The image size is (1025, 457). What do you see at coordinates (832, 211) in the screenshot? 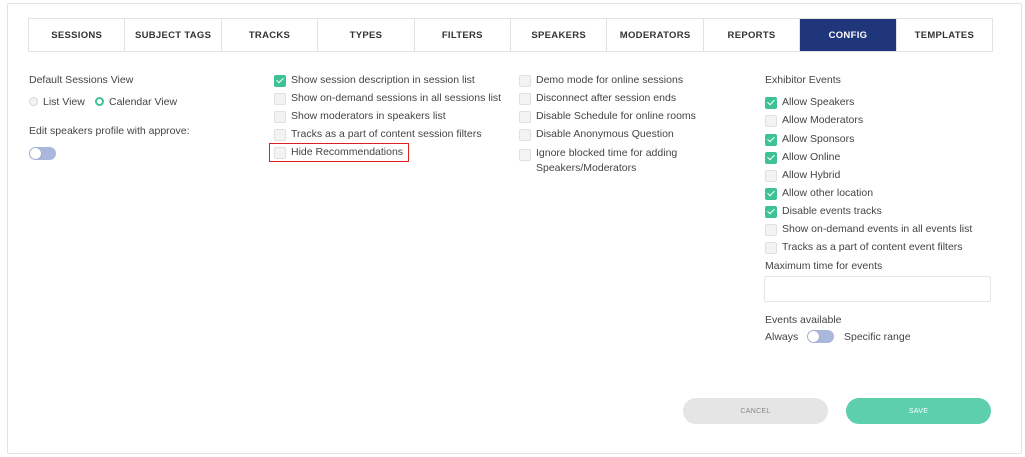
I see `option-label: Disable events tracks` at bounding box center [832, 211].